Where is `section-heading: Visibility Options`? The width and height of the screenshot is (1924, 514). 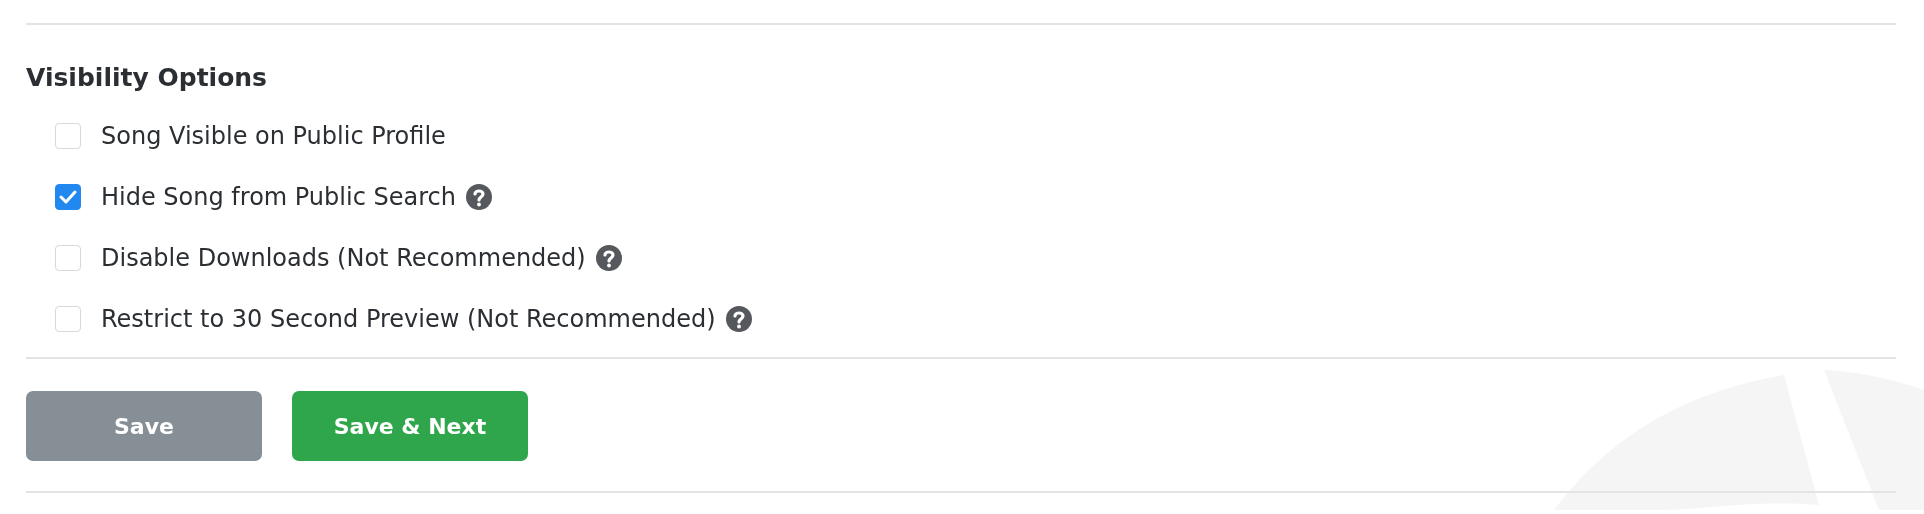 section-heading: Visibility Options is located at coordinates (147, 78).